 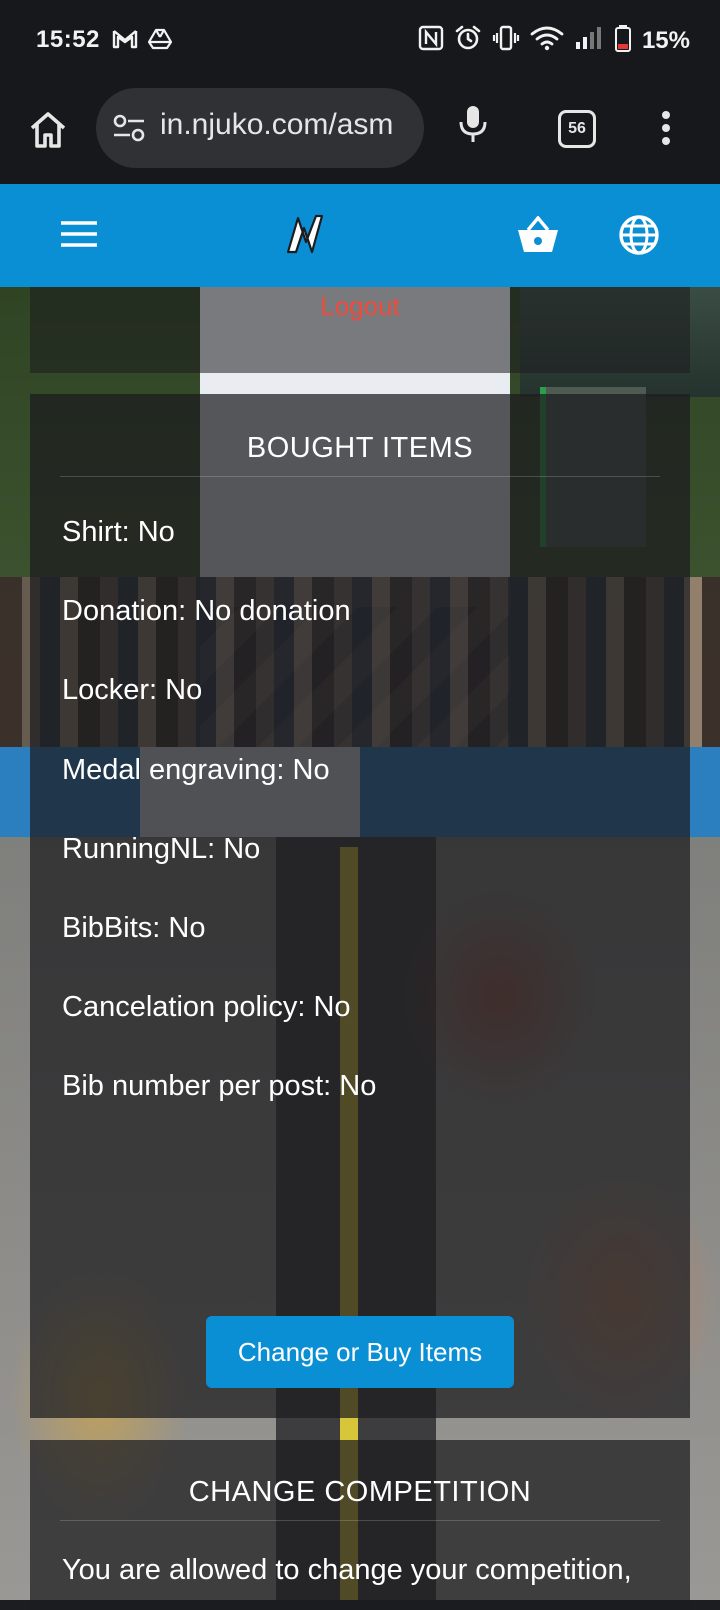 I want to click on status-time: 15:52, so click(x=68, y=39).